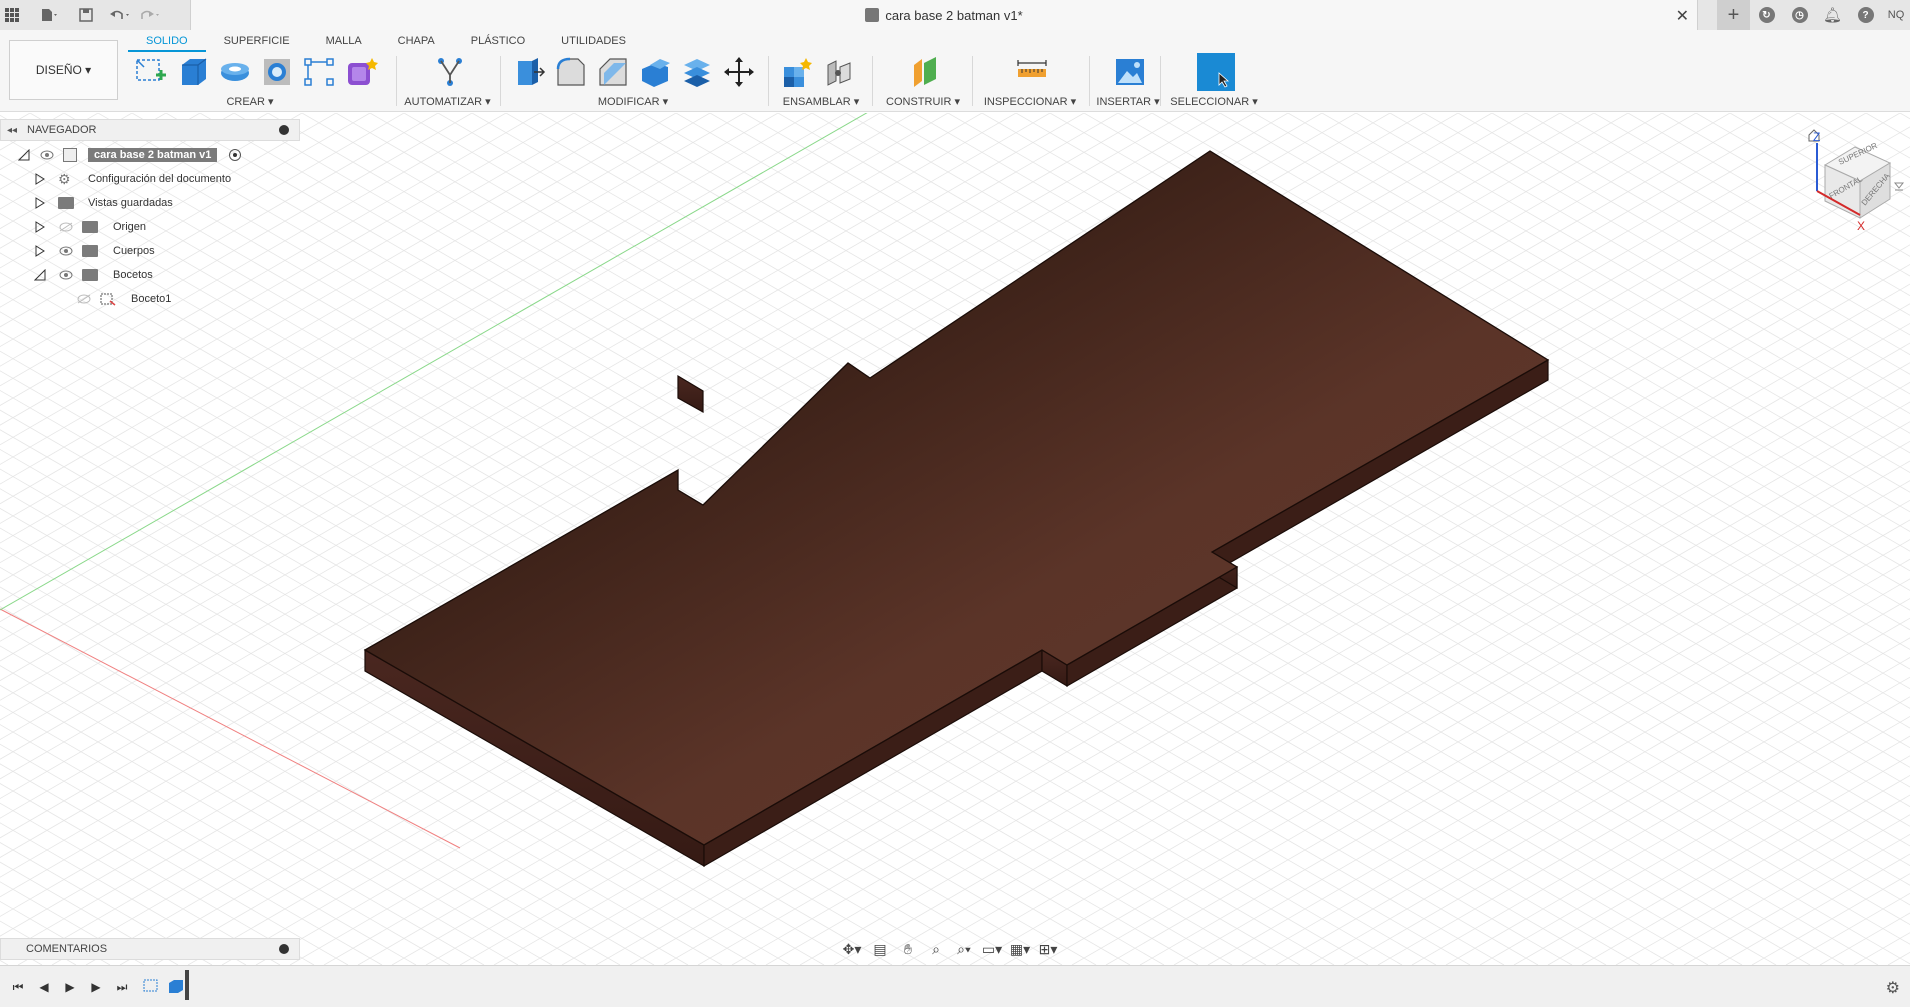  Describe the element at coordinates (964, 949) in the screenshot. I see `fit-icon: ⌕▾` at that location.